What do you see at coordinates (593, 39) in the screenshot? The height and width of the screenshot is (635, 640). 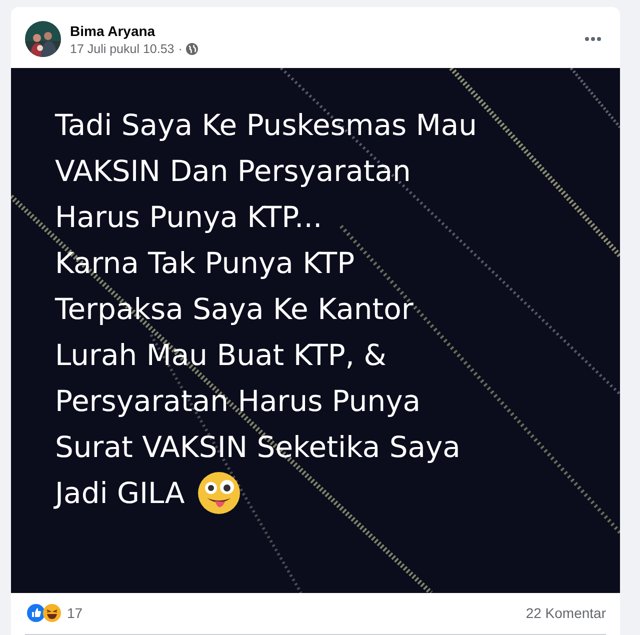 I see `more-options-icon` at bounding box center [593, 39].